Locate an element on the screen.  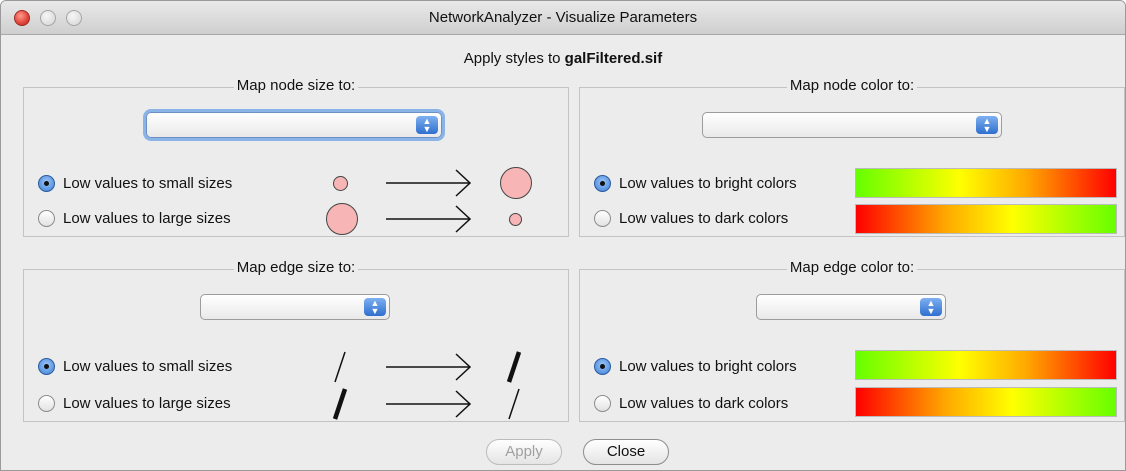
edge-color-bright-option: Low values to bright colors is located at coordinates (695, 366).